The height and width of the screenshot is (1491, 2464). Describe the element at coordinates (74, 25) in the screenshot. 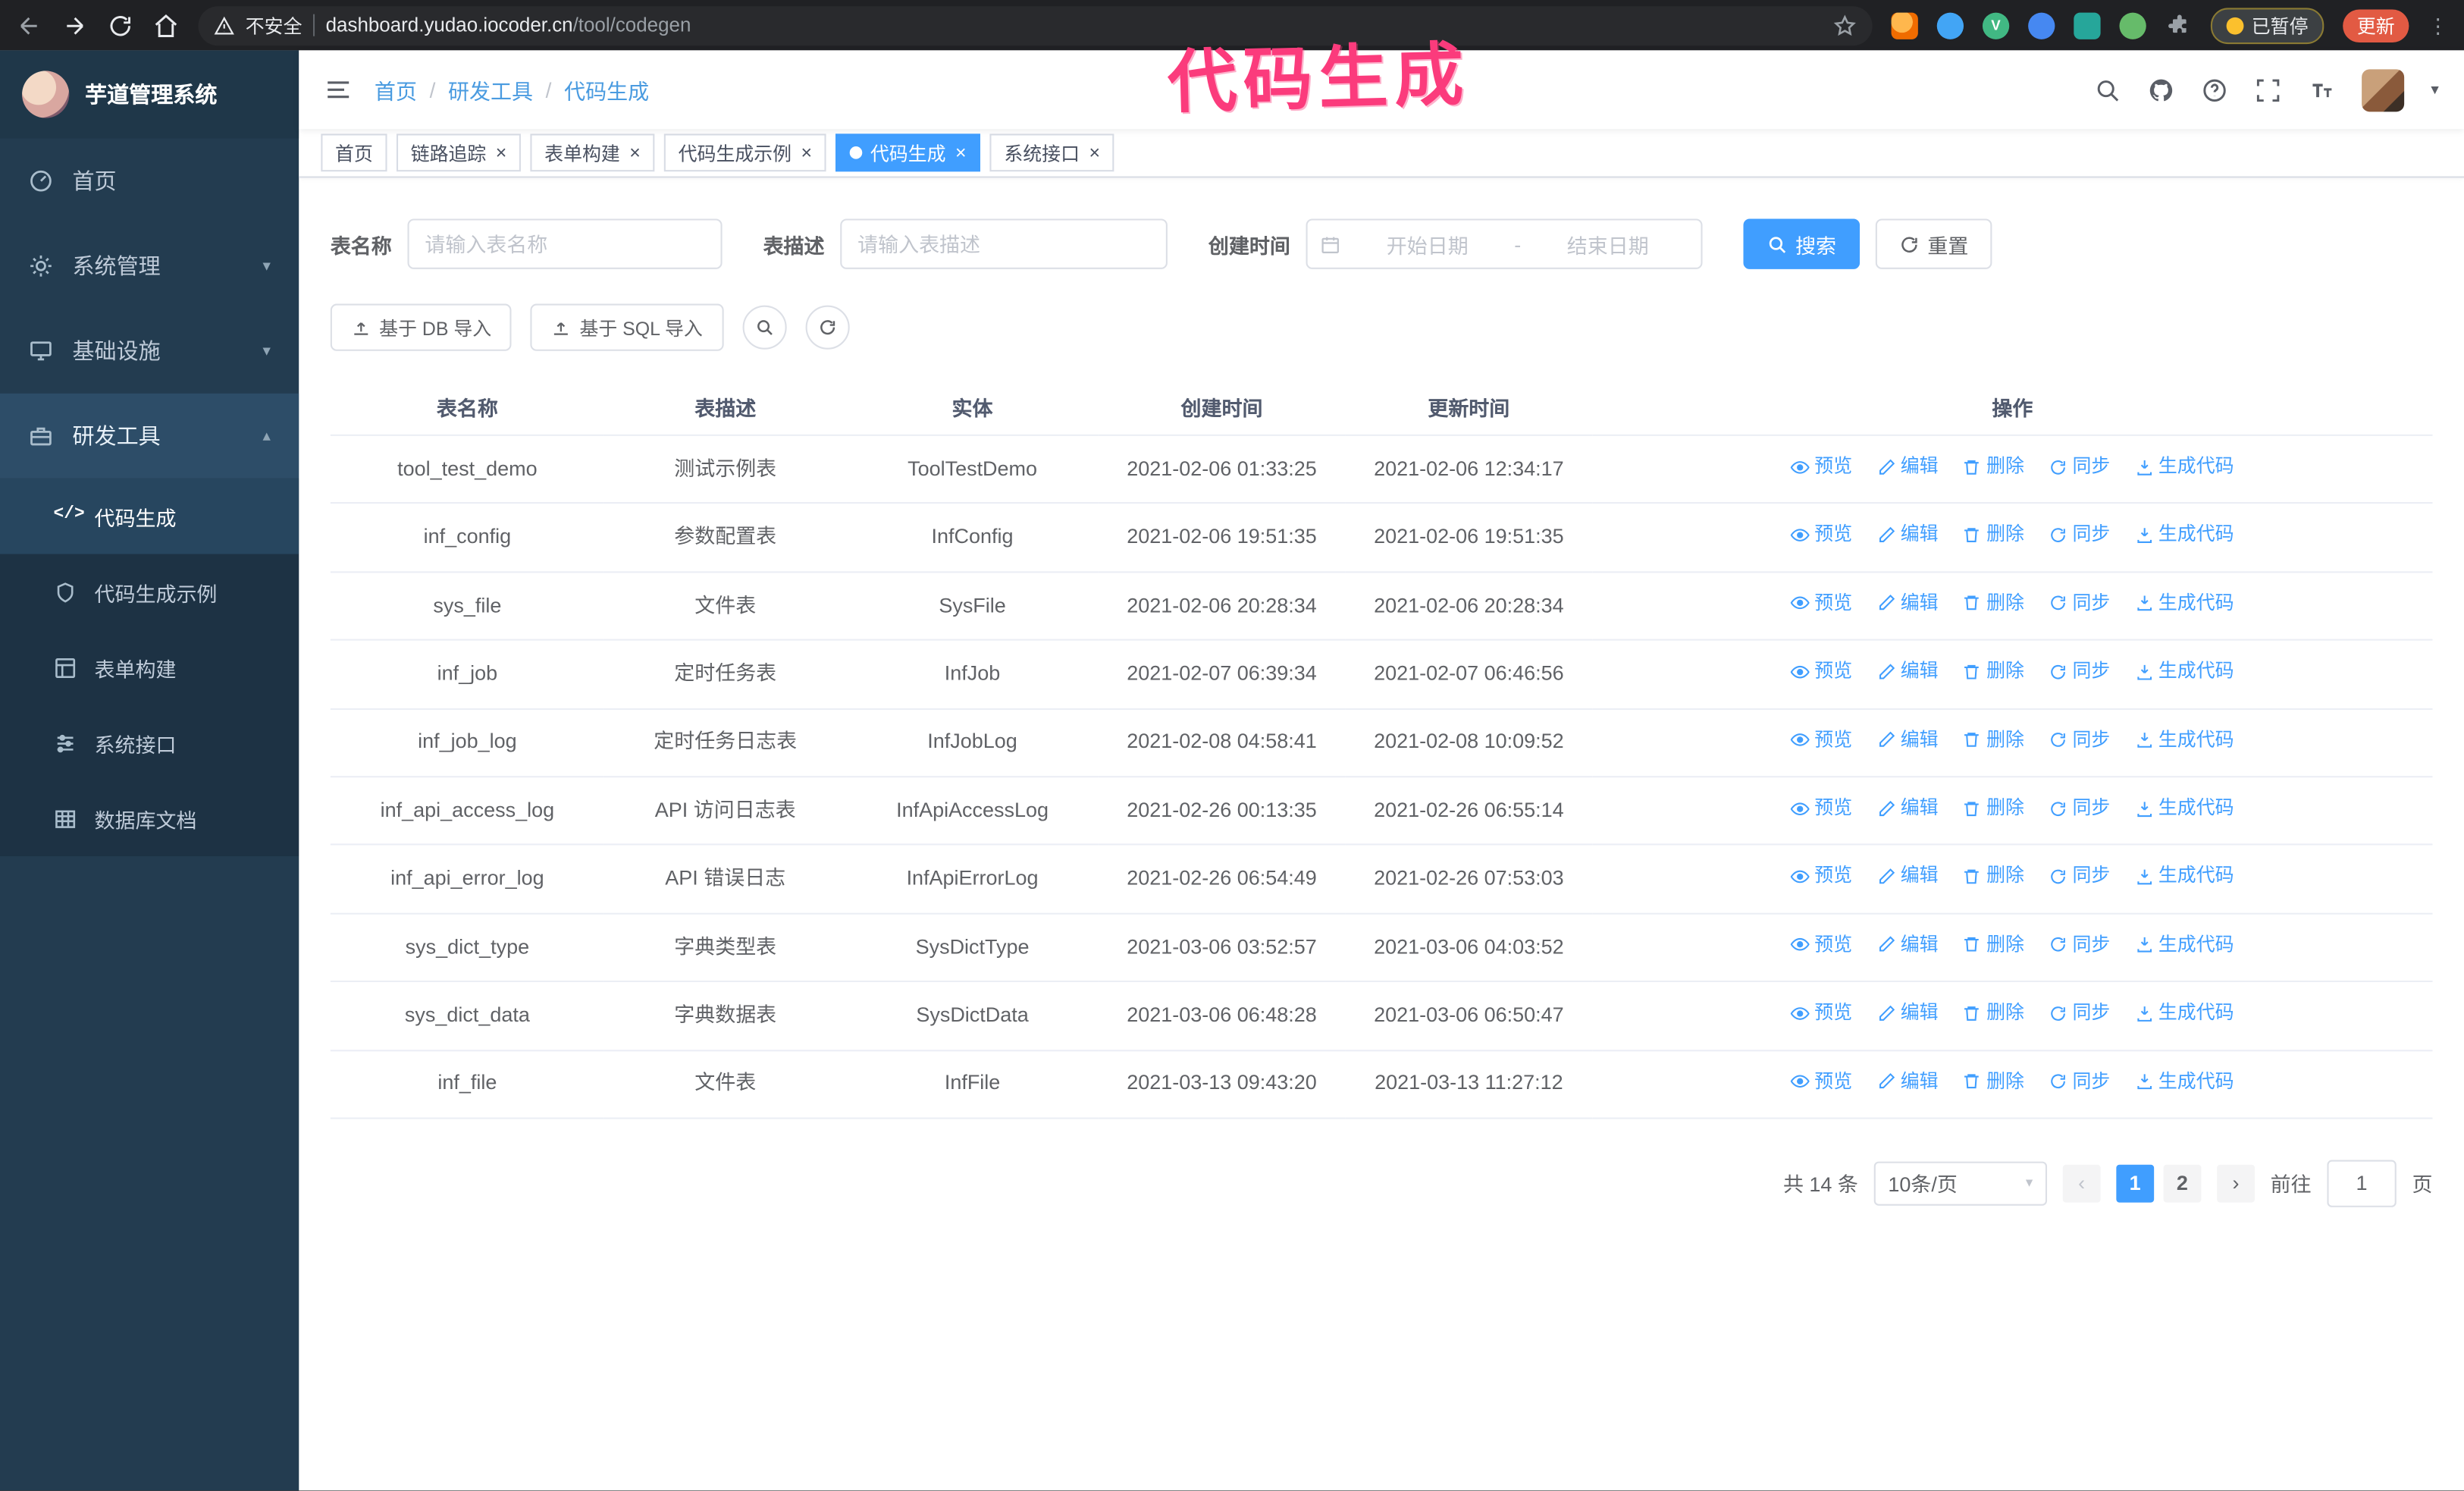

I see `forward-icon` at that location.